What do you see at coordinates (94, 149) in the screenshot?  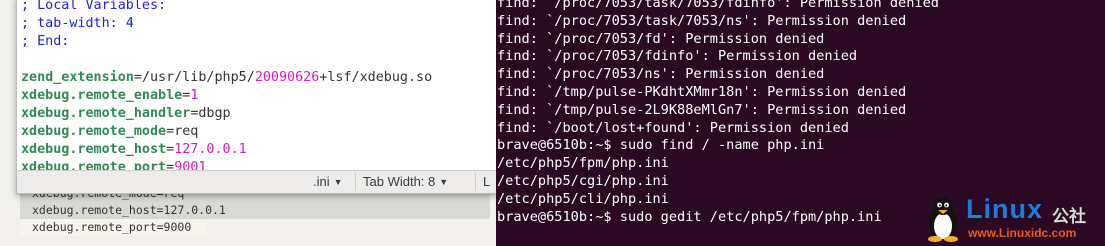 I see `setting-key: xdebug.remote_host` at bounding box center [94, 149].